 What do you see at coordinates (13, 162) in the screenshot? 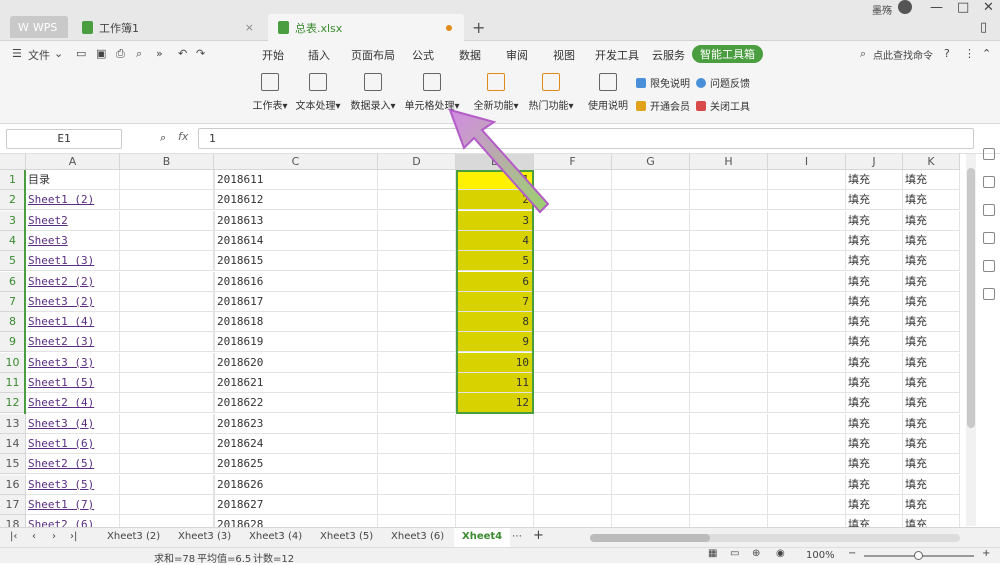
I see `select-all-corner` at bounding box center [13, 162].